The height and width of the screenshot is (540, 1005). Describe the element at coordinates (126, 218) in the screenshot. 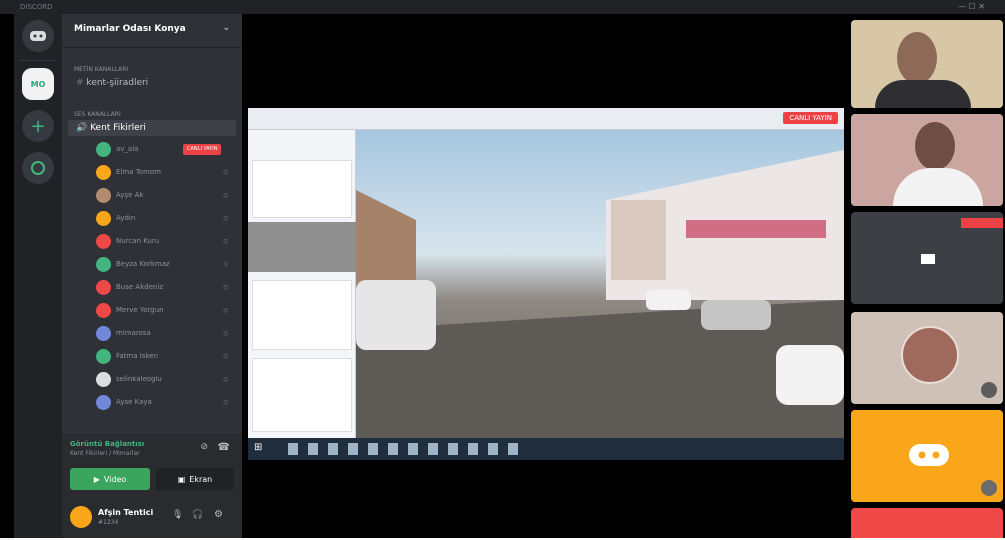

I see `voice-user-name: Aydın` at that location.